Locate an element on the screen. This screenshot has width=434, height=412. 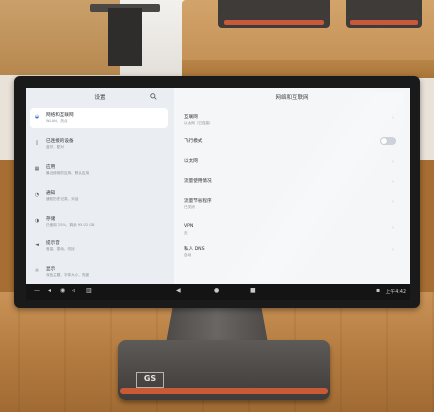
clock: 上午4:42 is located at coordinates (395, 292).